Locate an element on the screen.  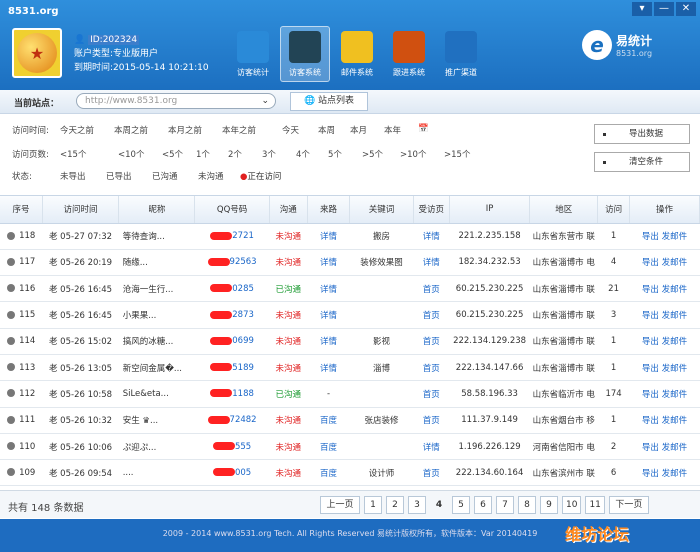
time-filter-option: 今天 is located at coordinates (300, 130).